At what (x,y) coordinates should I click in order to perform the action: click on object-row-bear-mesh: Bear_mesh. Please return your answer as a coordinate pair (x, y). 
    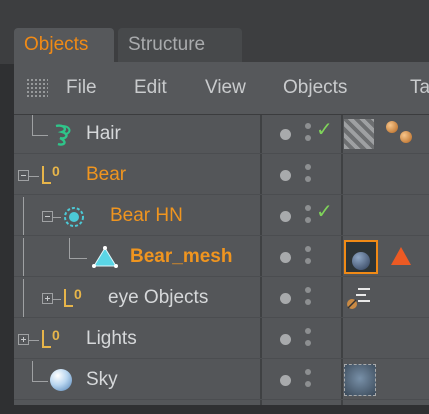
    Looking at the image, I should click on (221, 257).